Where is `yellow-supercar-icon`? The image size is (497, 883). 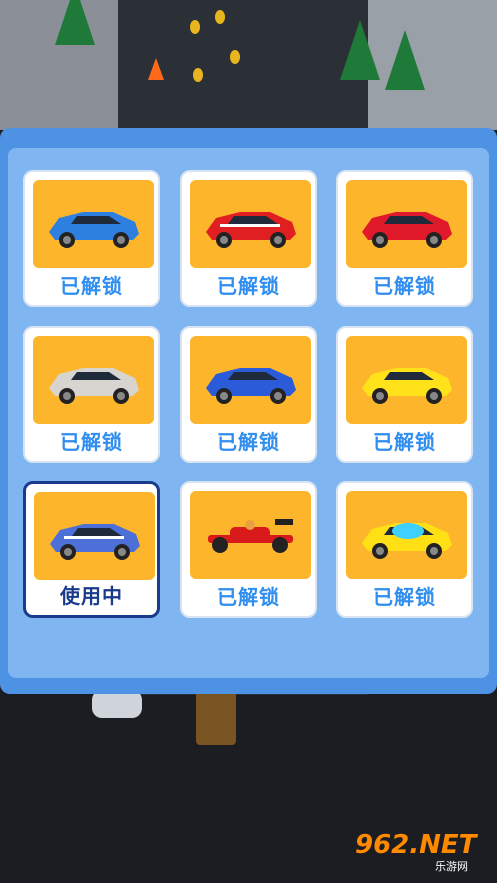 yellow-supercar-icon is located at coordinates (406, 380).